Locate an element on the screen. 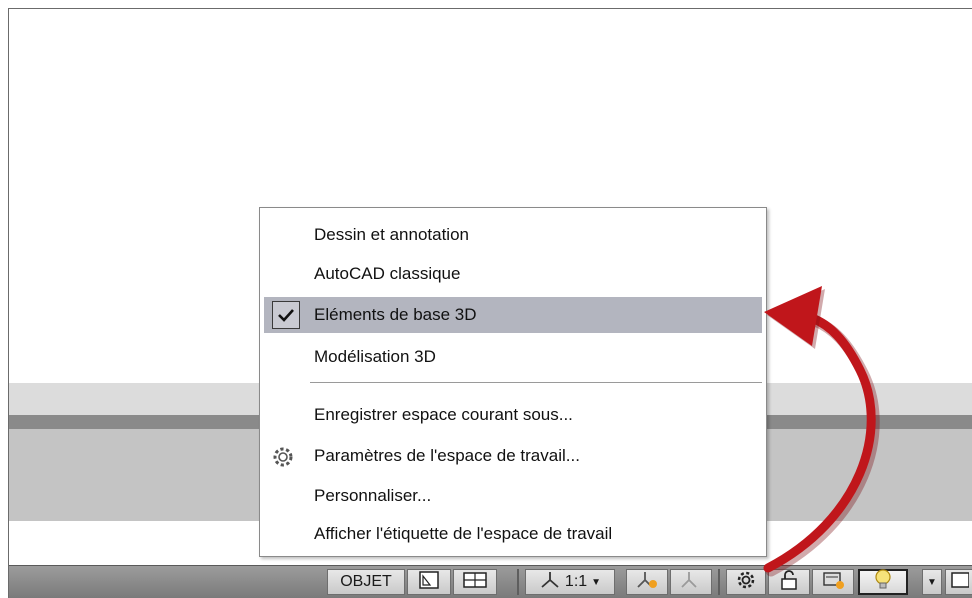 Image resolution: width=972 pixels, height=598 pixels. hardware-icon is located at coordinates (833, 582).